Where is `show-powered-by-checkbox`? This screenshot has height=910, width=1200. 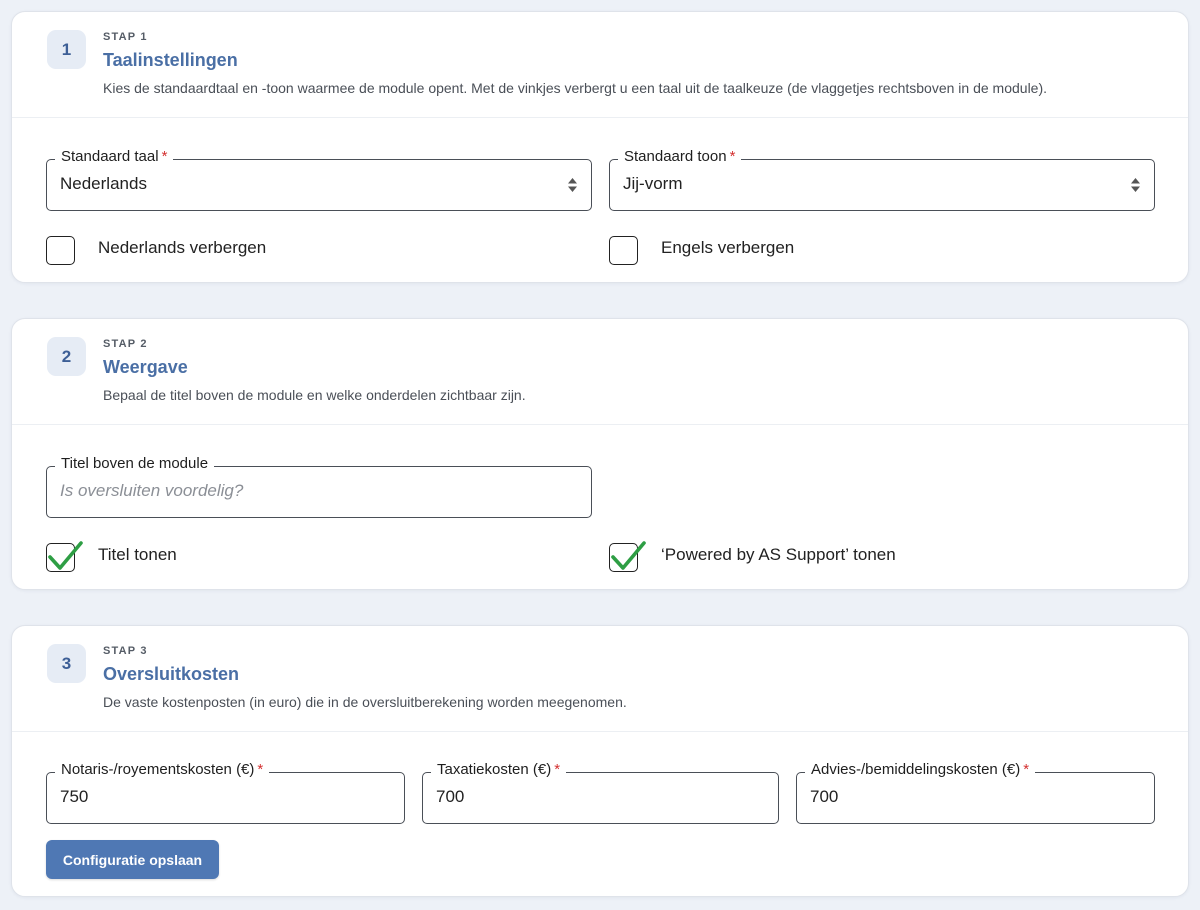
show-powered-by-checkbox is located at coordinates (627, 556).